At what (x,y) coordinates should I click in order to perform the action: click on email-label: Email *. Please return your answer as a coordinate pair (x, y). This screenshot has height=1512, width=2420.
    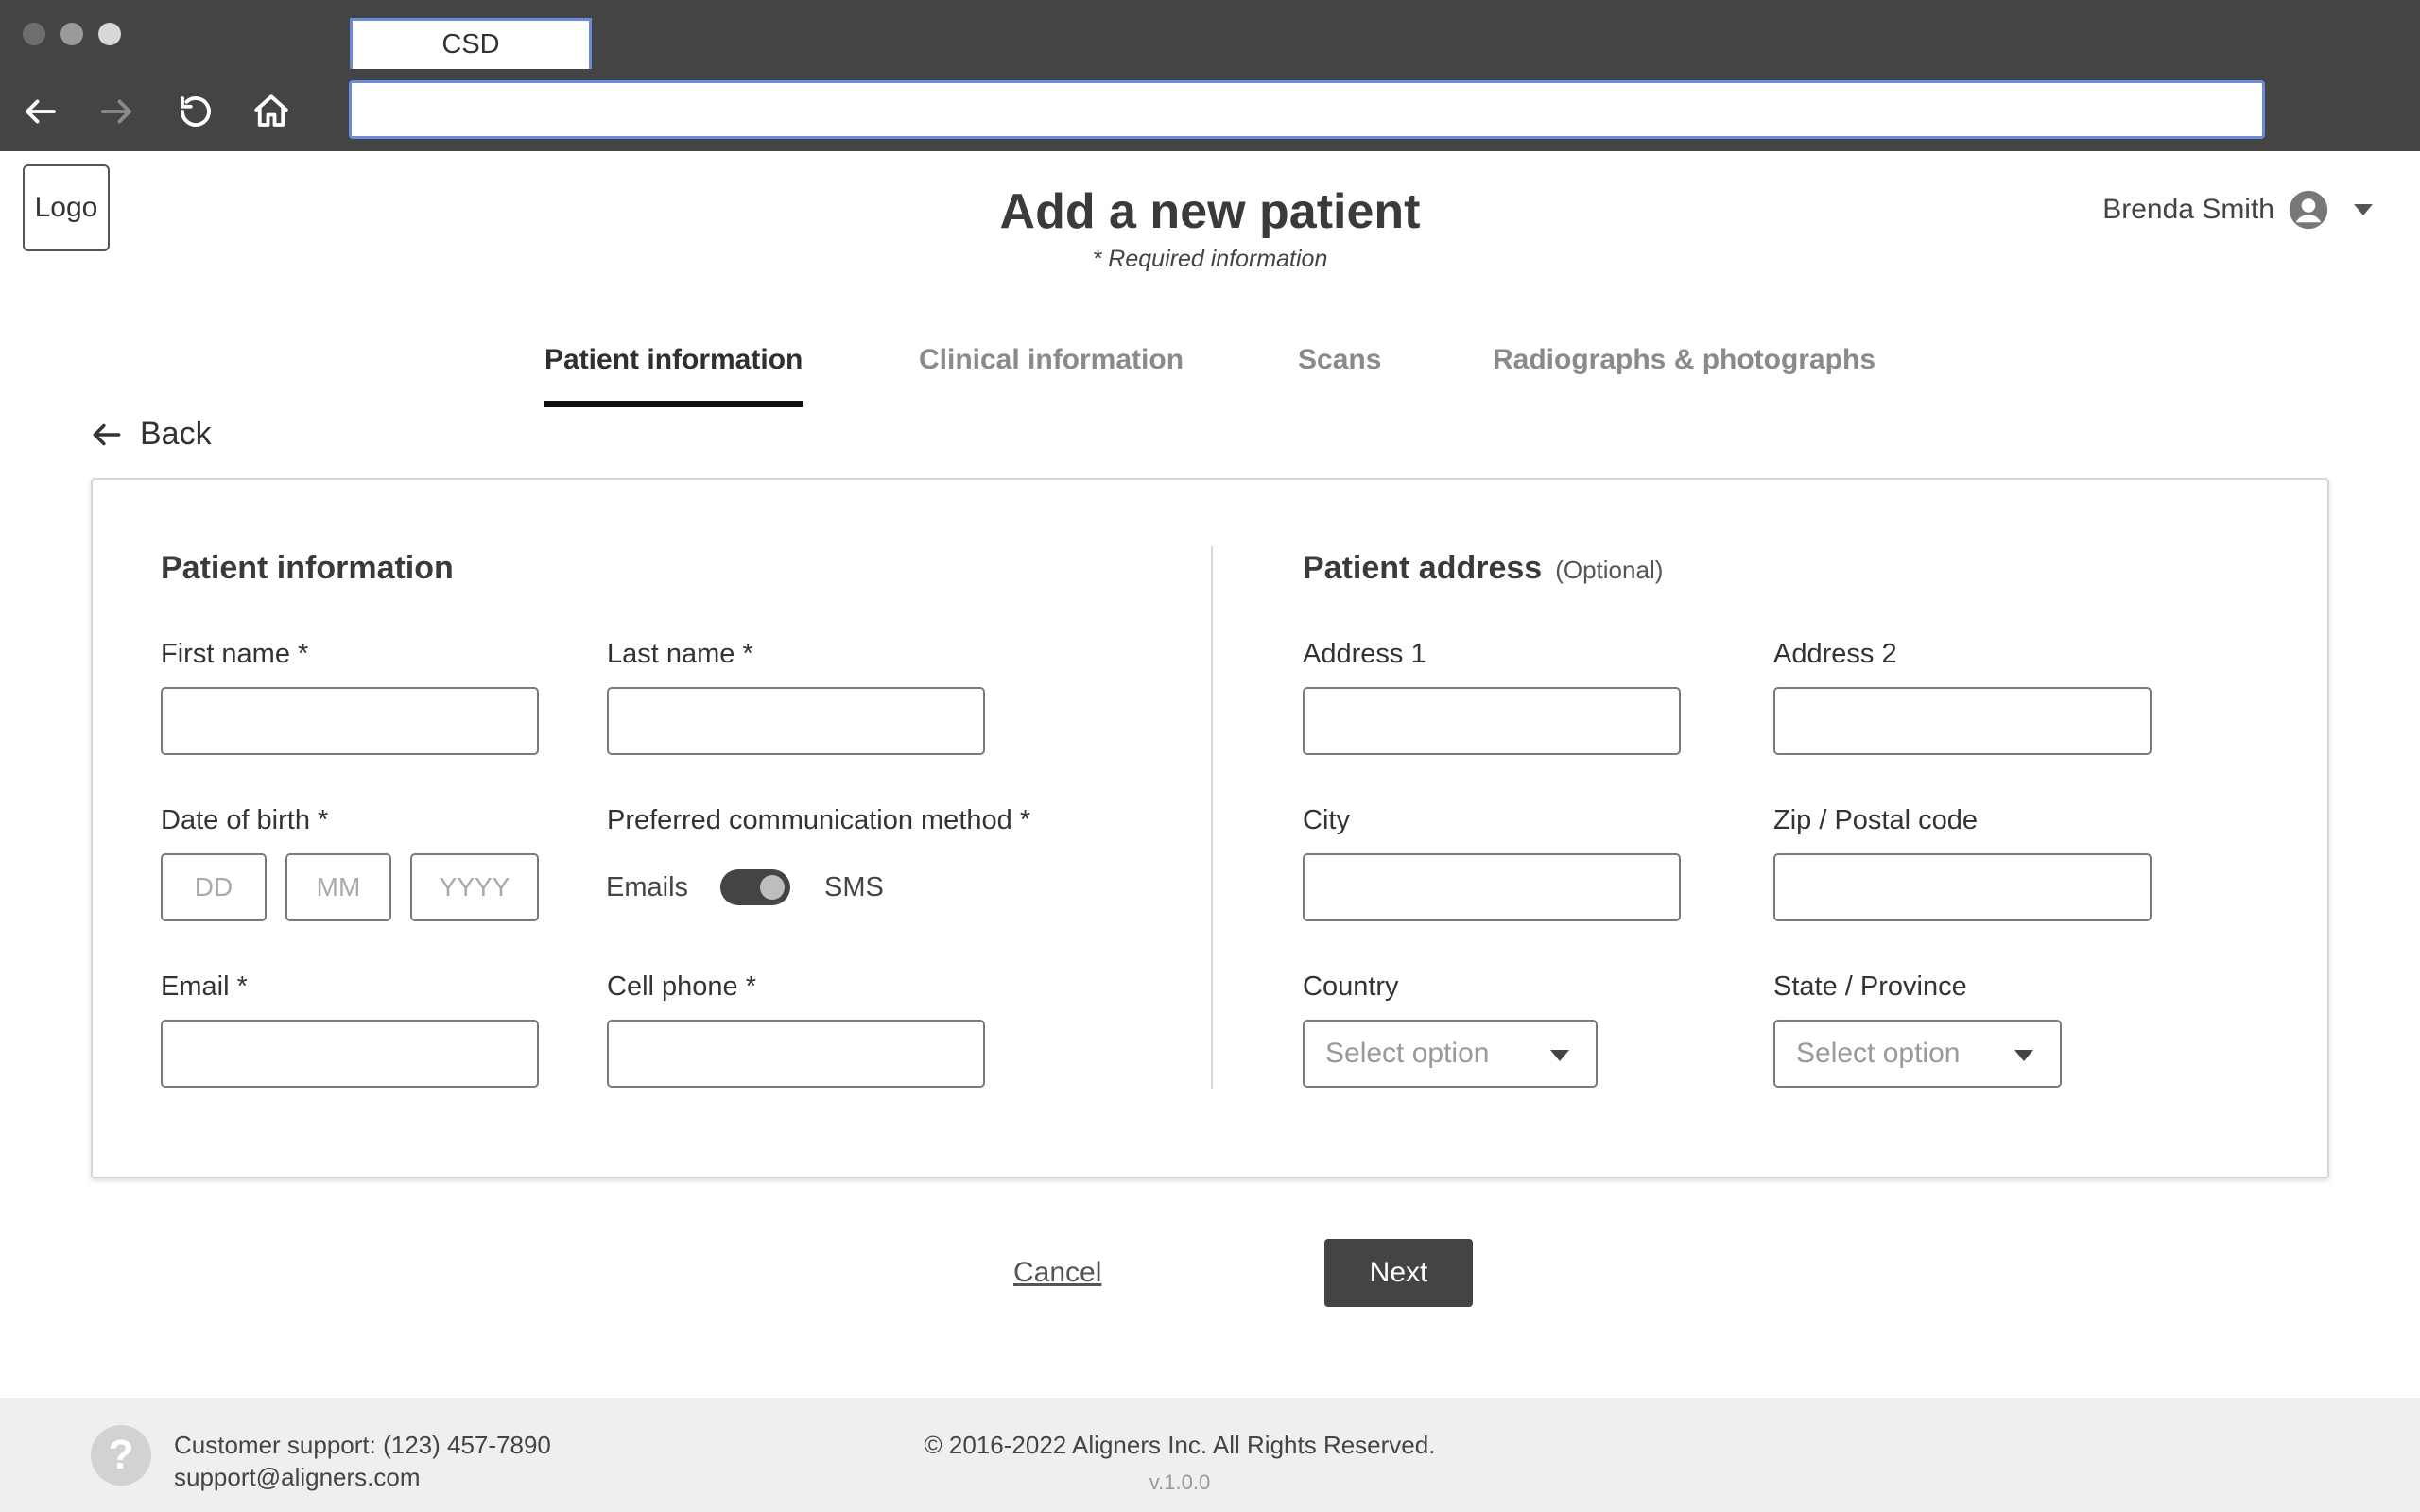
    Looking at the image, I should click on (204, 986).